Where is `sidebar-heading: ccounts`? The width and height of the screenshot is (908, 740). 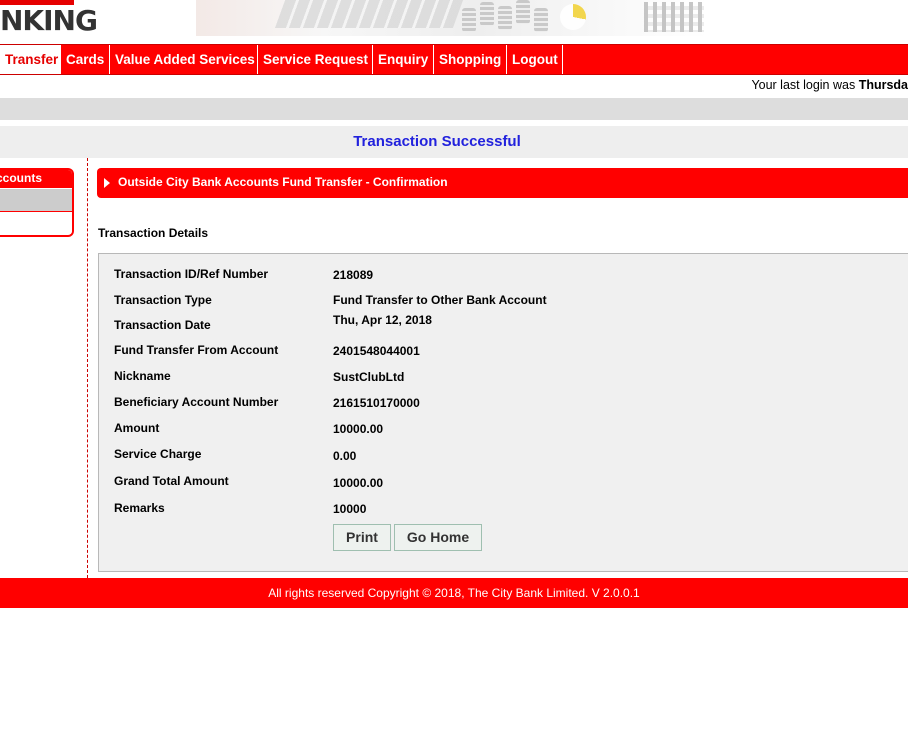 sidebar-heading: ccounts is located at coordinates (36, 179).